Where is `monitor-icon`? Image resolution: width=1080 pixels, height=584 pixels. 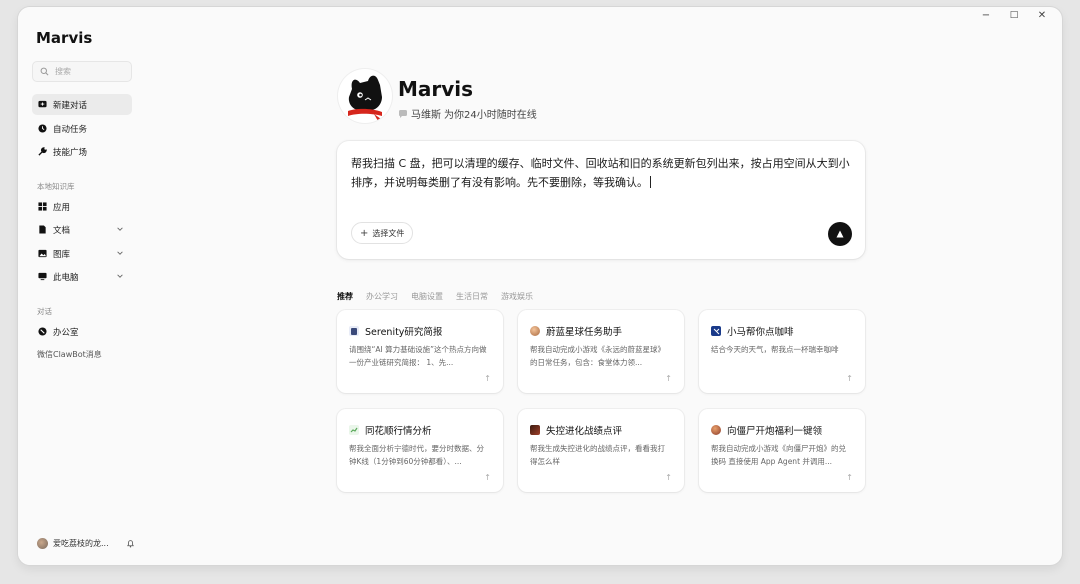 monitor-icon is located at coordinates (42, 276).